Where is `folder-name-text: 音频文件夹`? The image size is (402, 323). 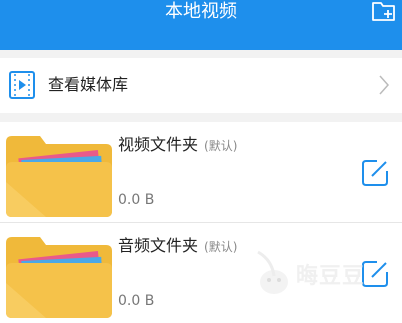 folder-name-text: 音频文件夹 is located at coordinates (158, 245).